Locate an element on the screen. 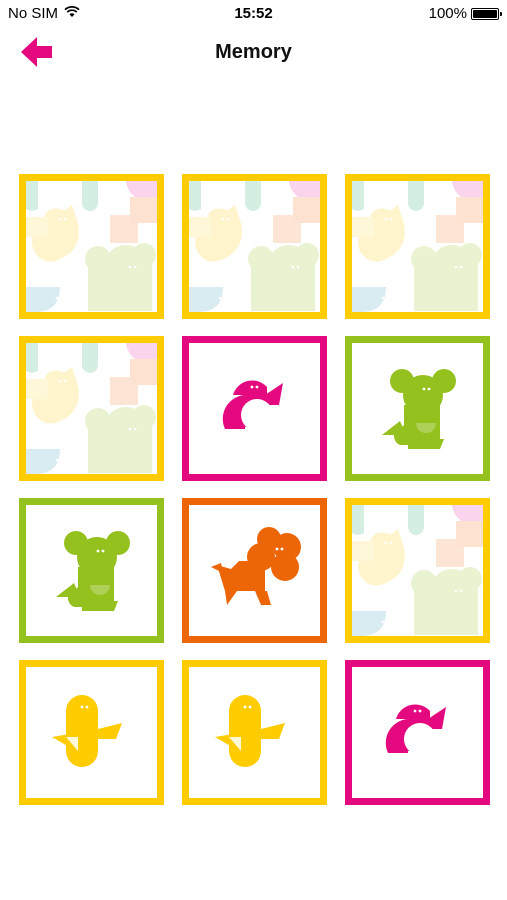  battery-icon is located at coordinates (486, 13).